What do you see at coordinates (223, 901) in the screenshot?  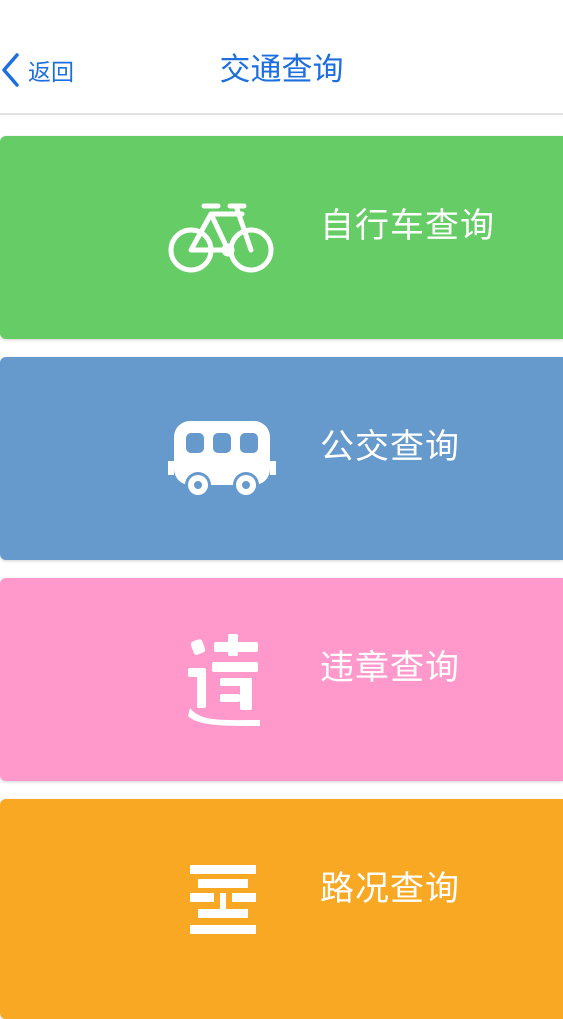 I see `road-condition-icon` at bounding box center [223, 901].